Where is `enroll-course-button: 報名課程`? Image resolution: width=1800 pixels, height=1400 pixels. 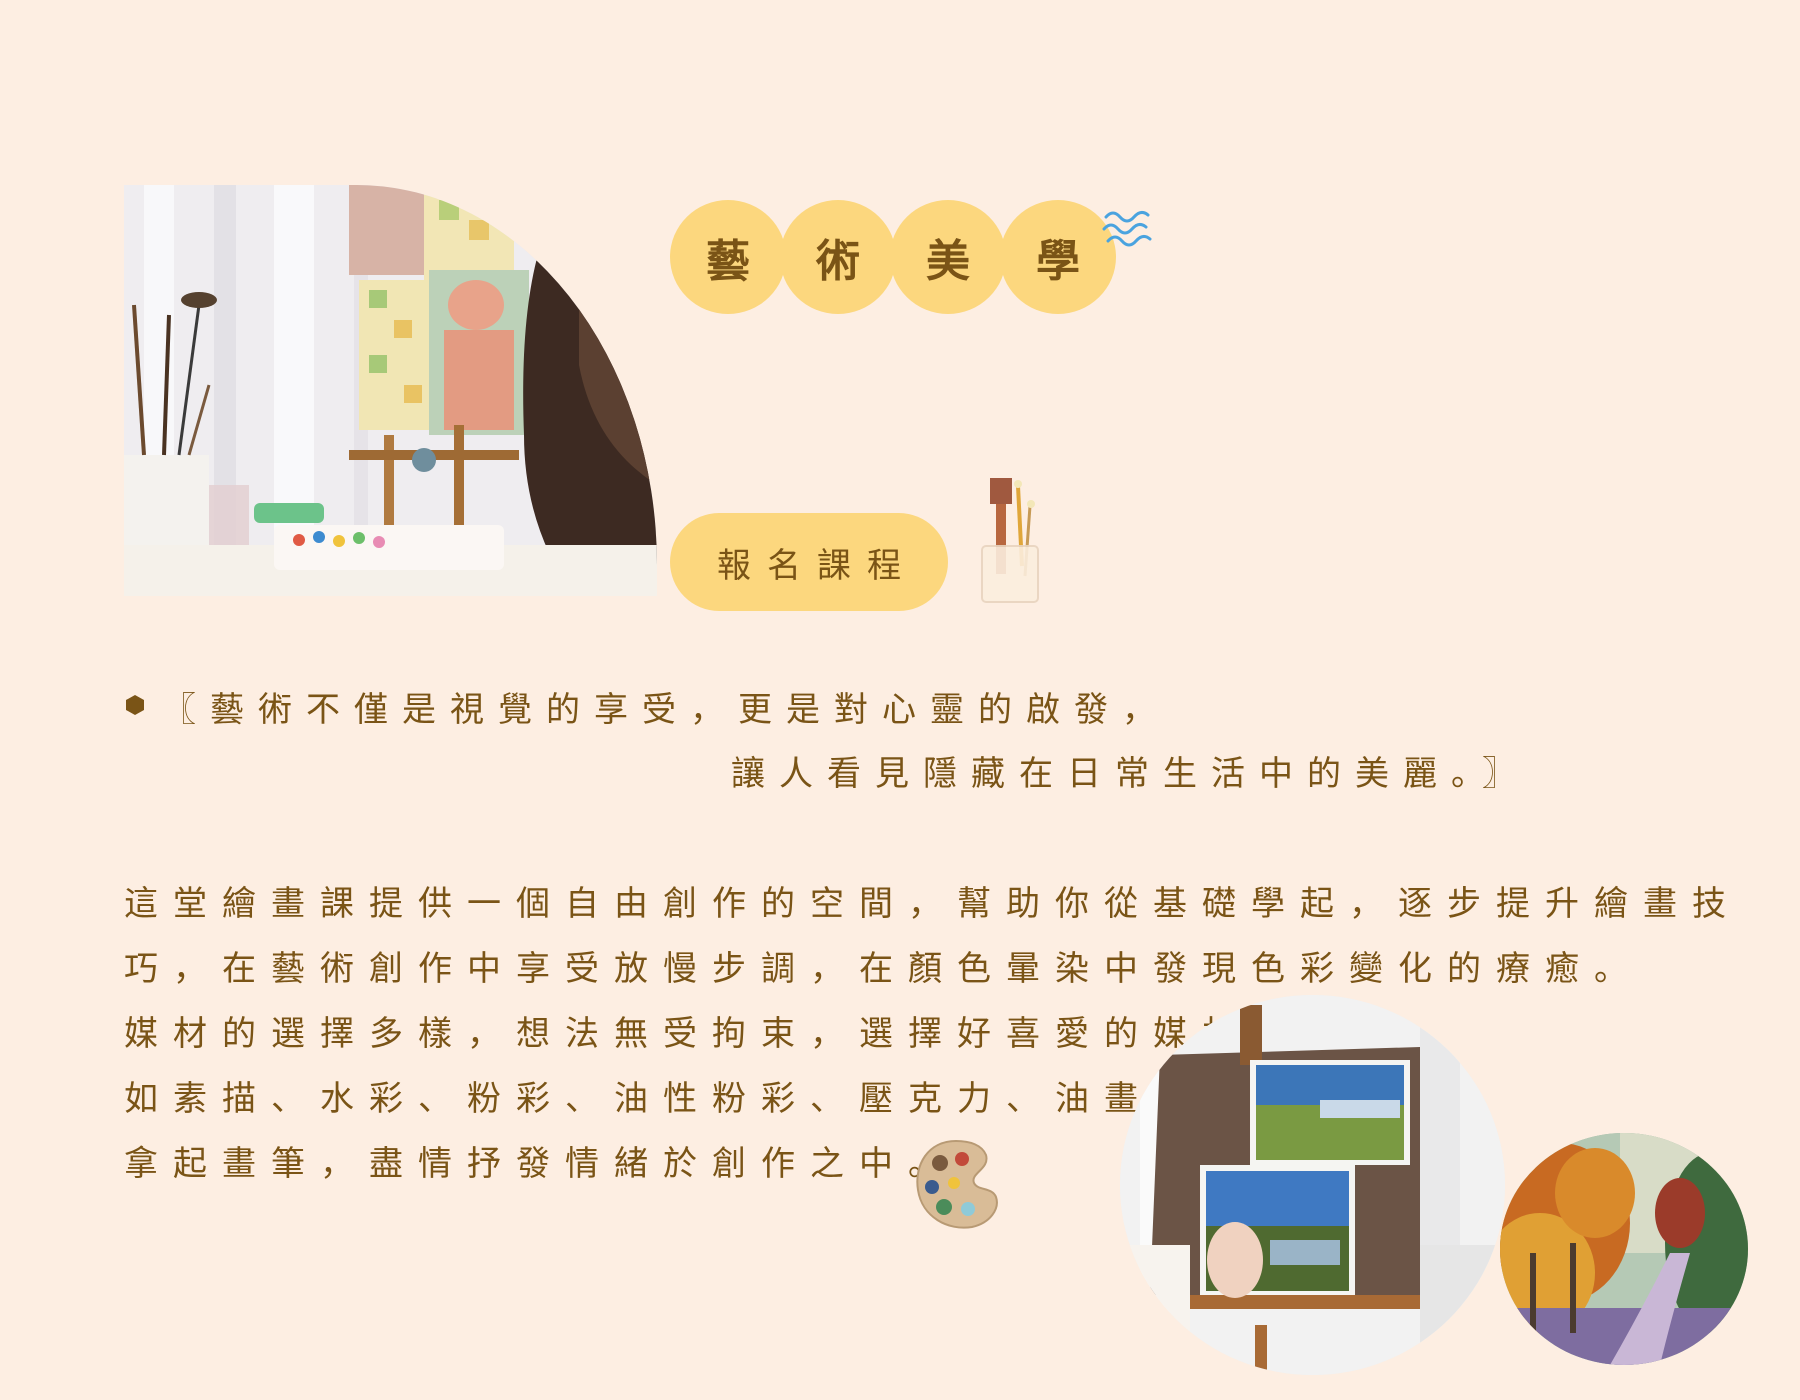 enroll-course-button: 報名課程 is located at coordinates (809, 562).